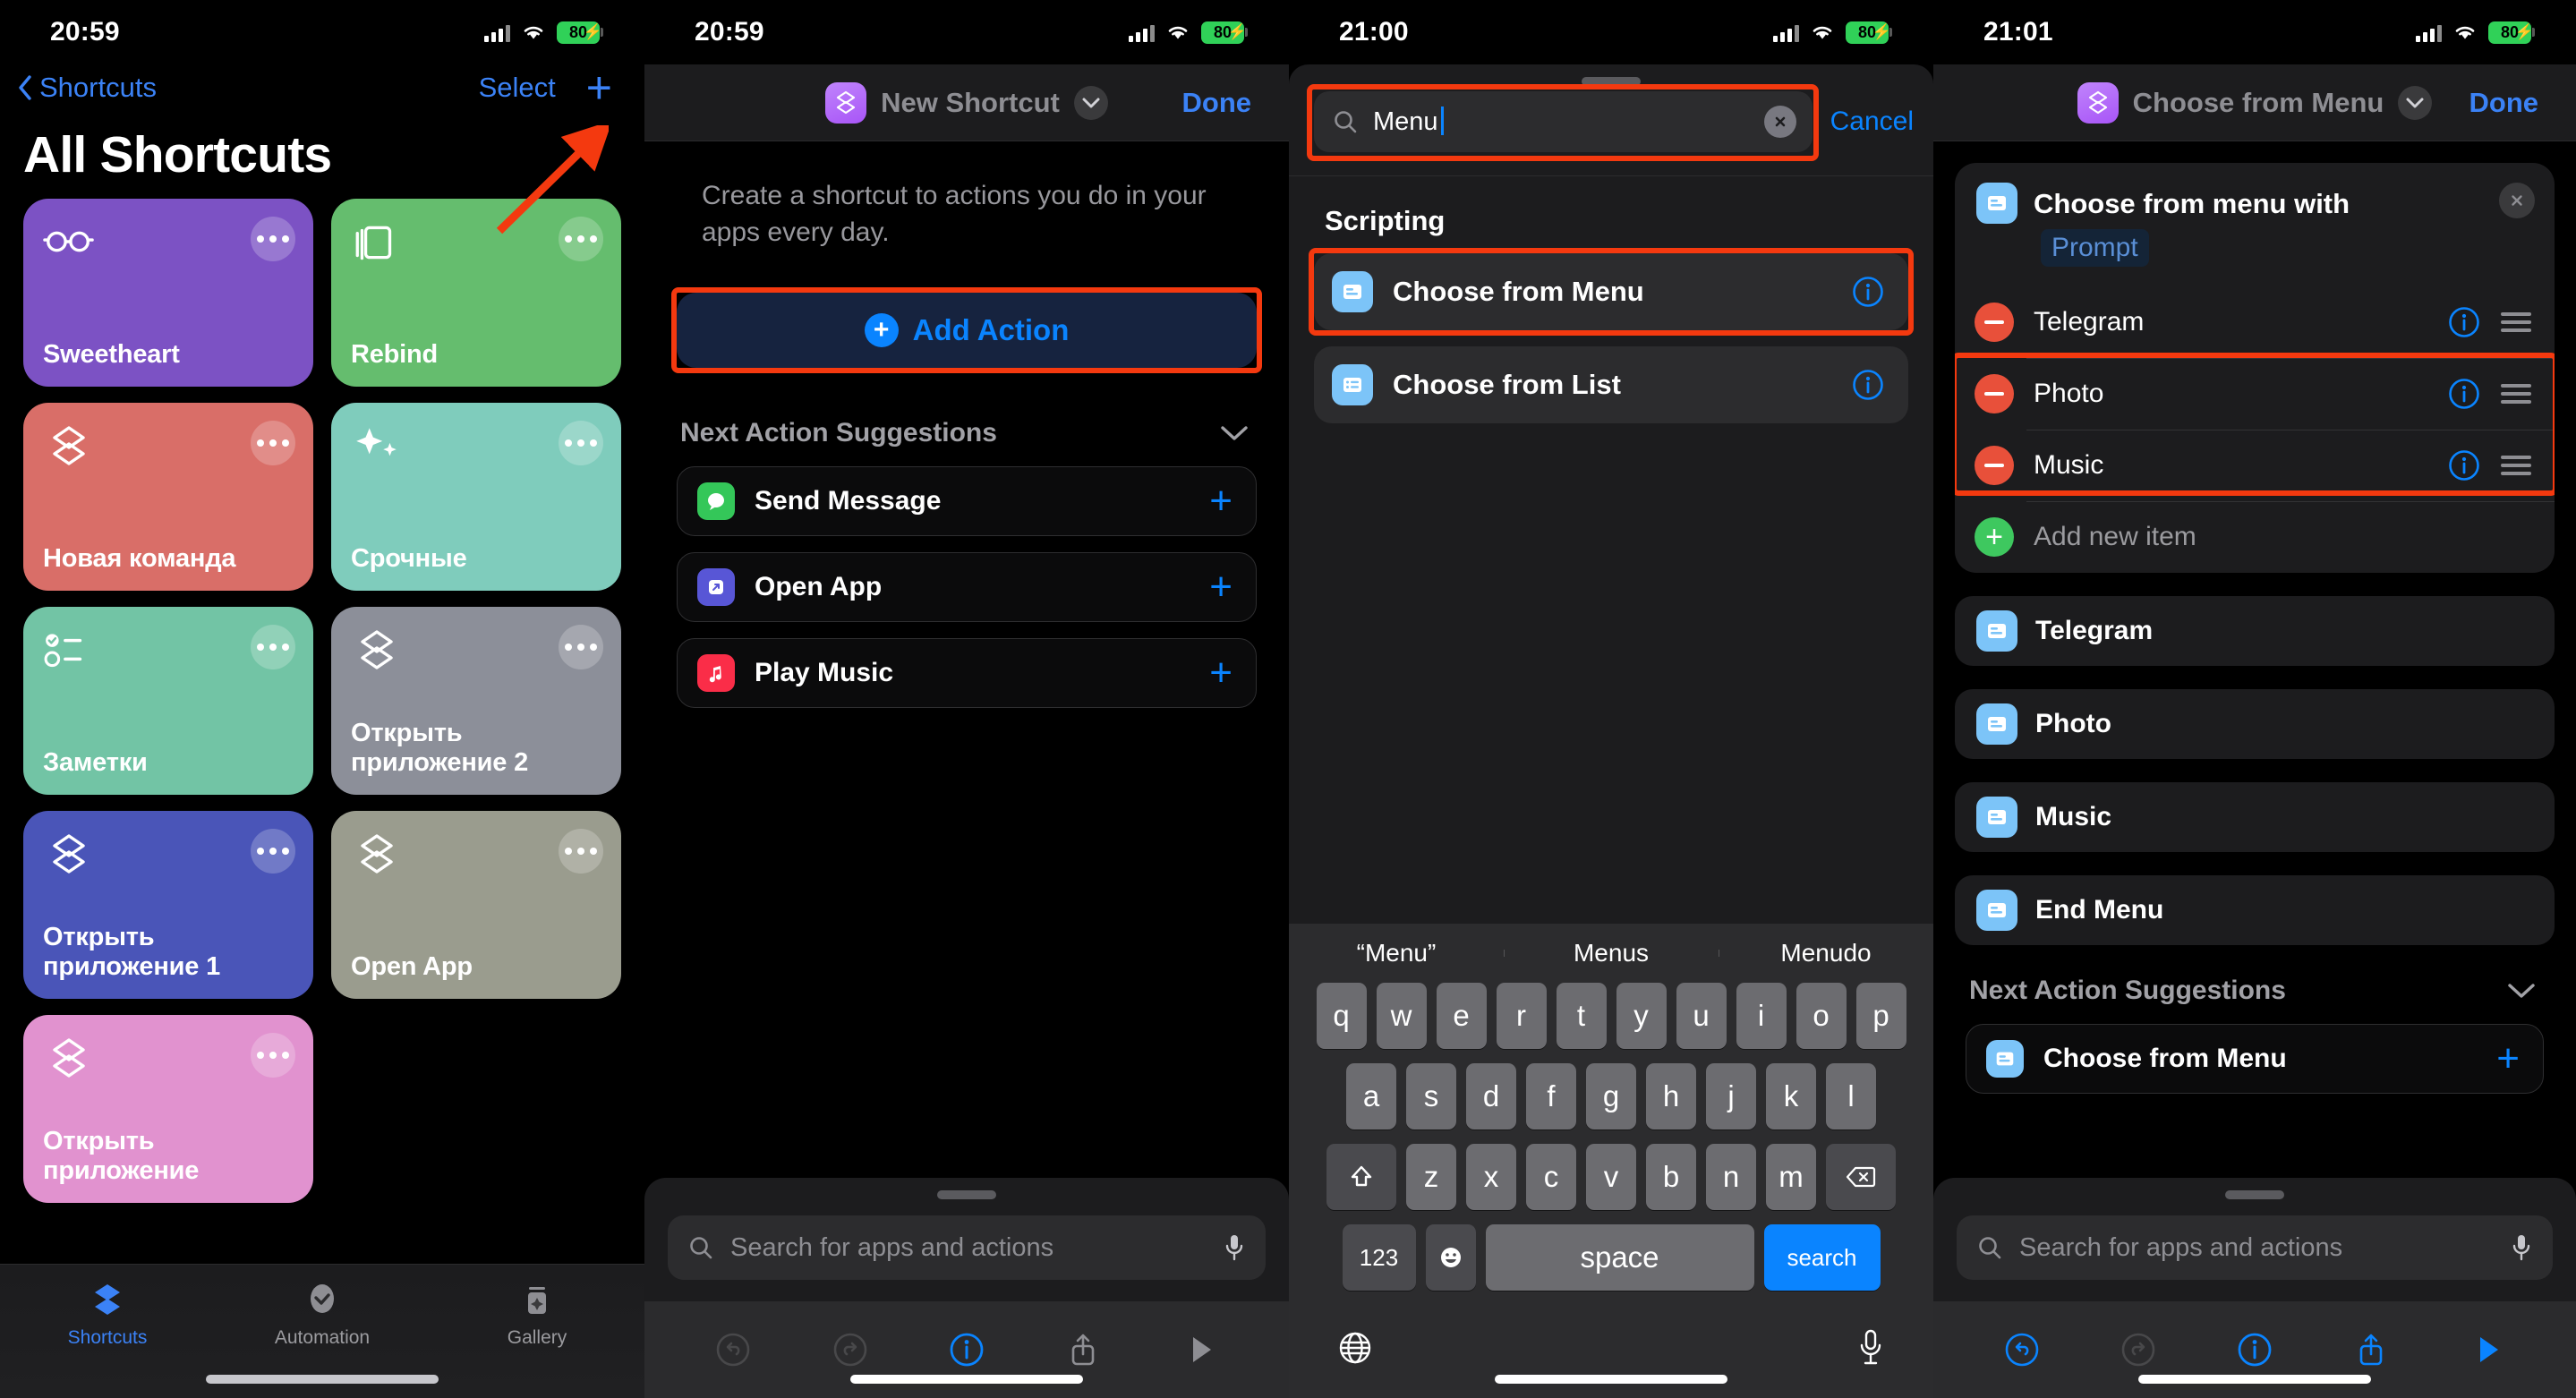 The height and width of the screenshot is (1398, 2576). What do you see at coordinates (1396, 954) in the screenshot?
I see `prediction-item: “Menu”` at bounding box center [1396, 954].